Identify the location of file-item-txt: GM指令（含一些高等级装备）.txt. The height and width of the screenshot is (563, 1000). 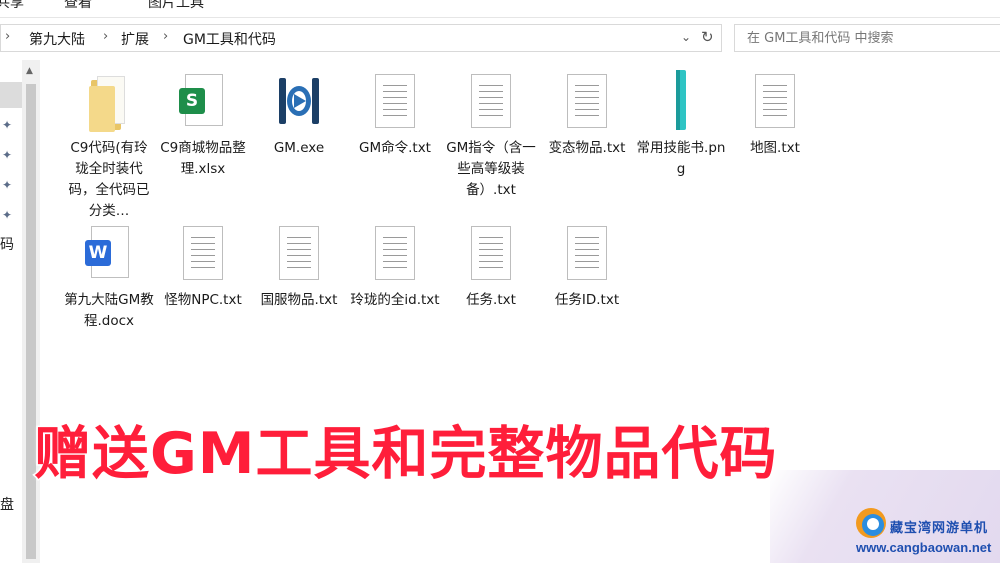
(491, 137).